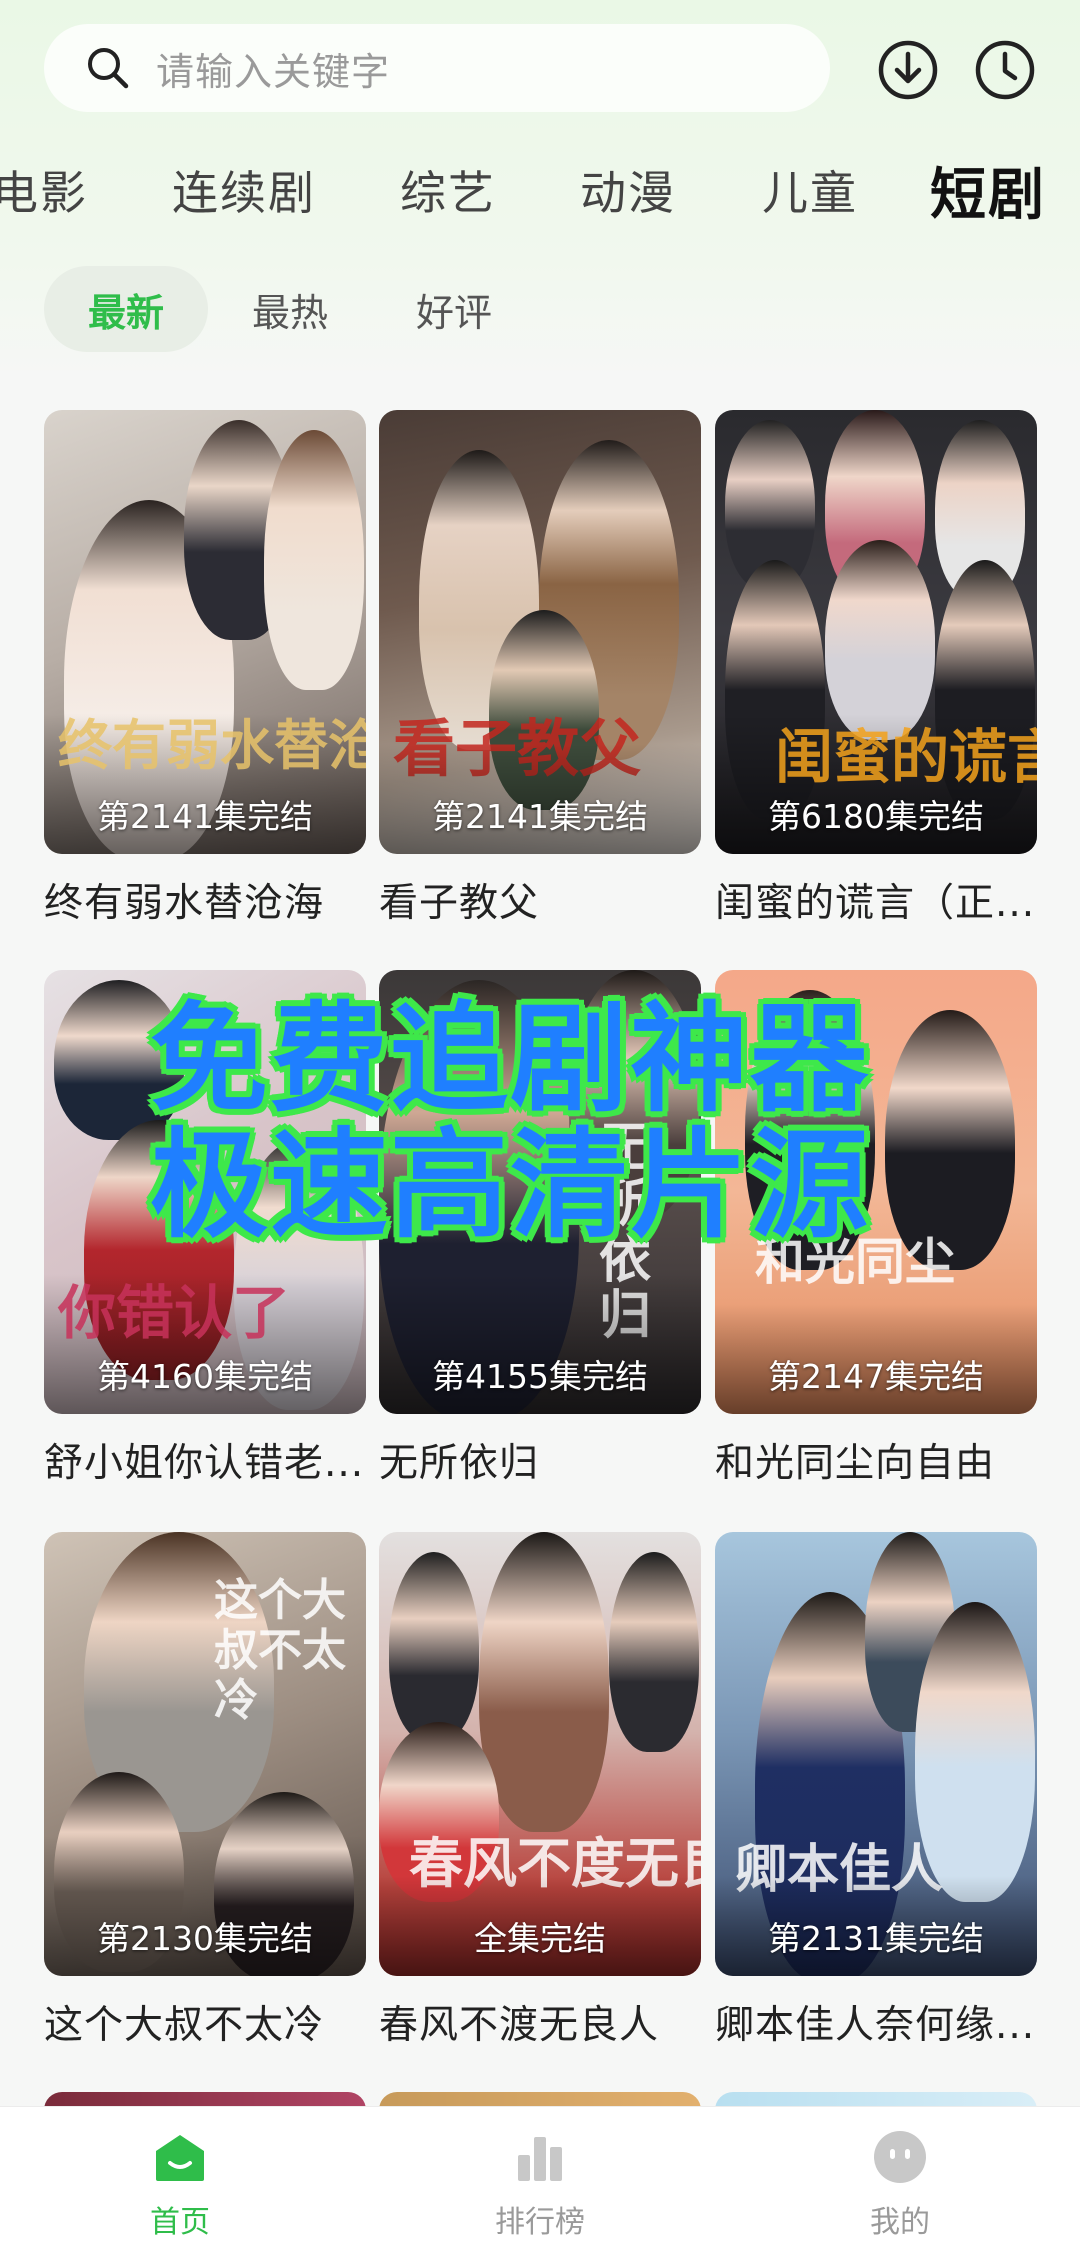 The image size is (1080, 2262). Describe the element at coordinates (908, 70) in the screenshot. I see `download-icon` at that location.